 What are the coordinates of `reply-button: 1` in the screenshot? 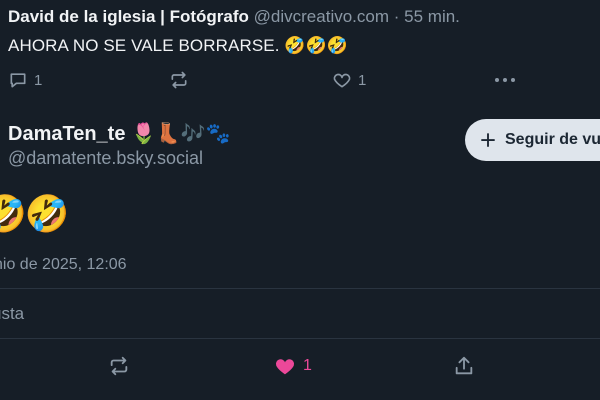 It's located at (25, 80).